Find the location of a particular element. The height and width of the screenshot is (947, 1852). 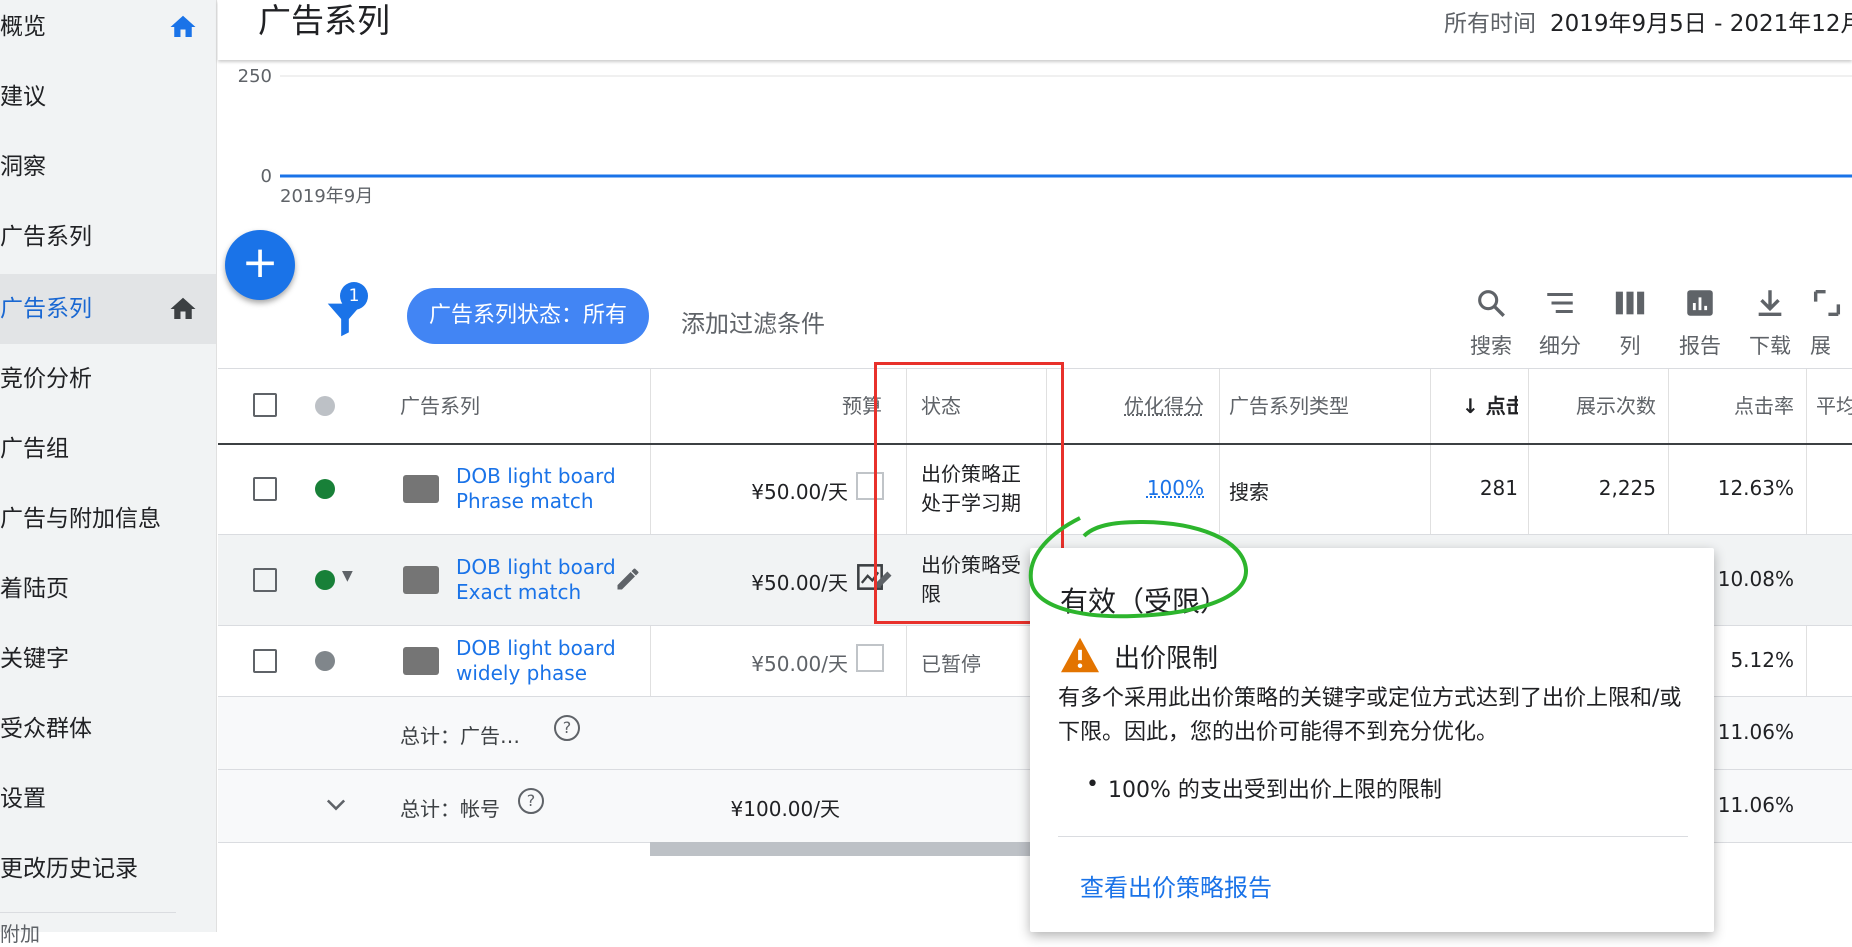

sidebar-more-label: 附加 is located at coordinates (20, 932).